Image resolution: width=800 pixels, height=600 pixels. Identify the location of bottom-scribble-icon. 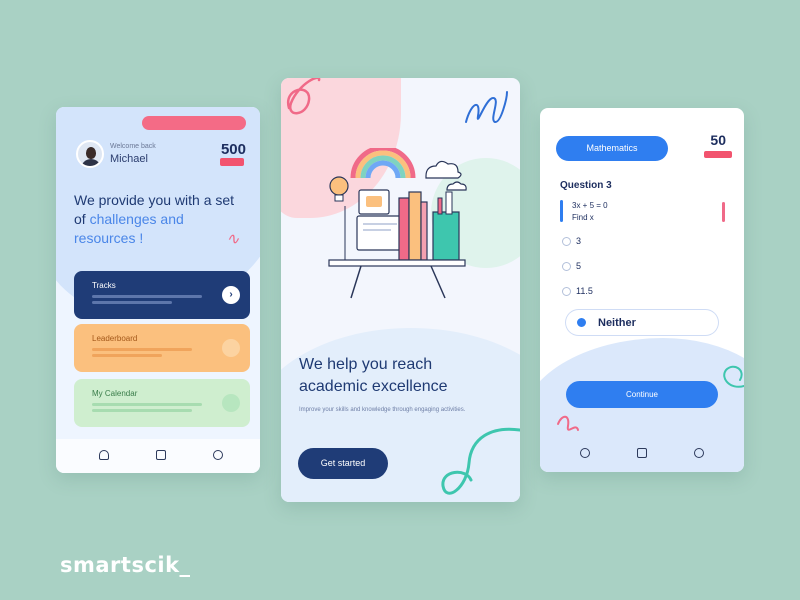
(480, 461).